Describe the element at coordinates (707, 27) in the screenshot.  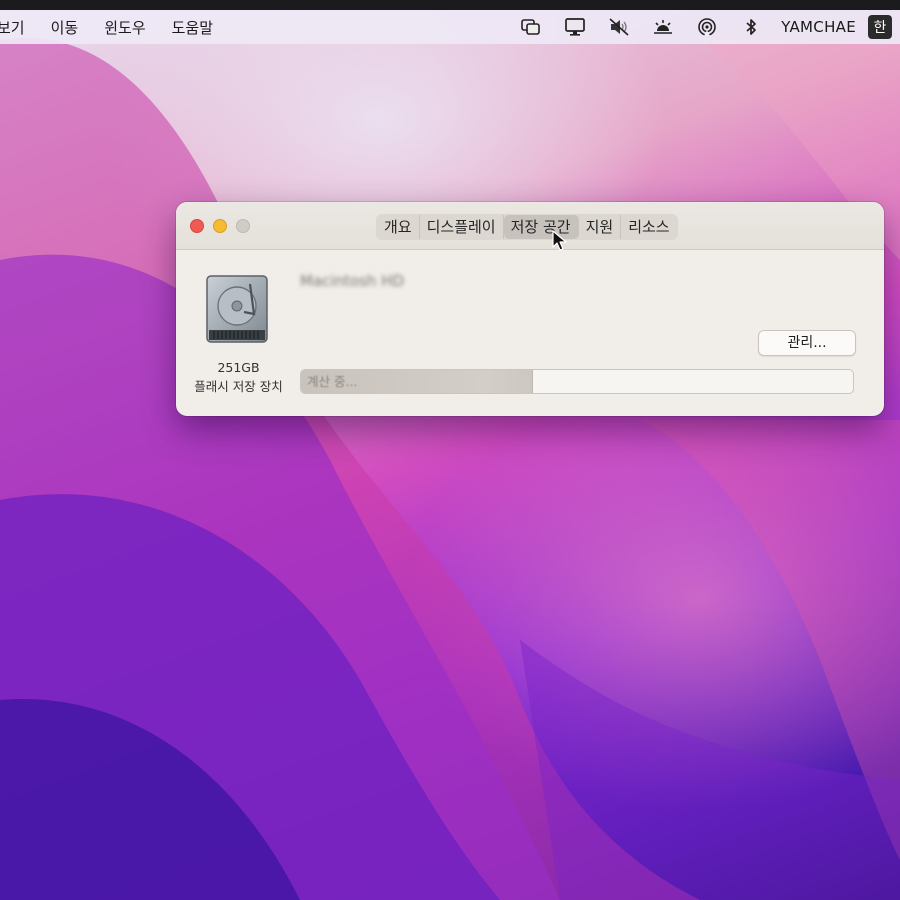
I see `airdrop-icon` at that location.